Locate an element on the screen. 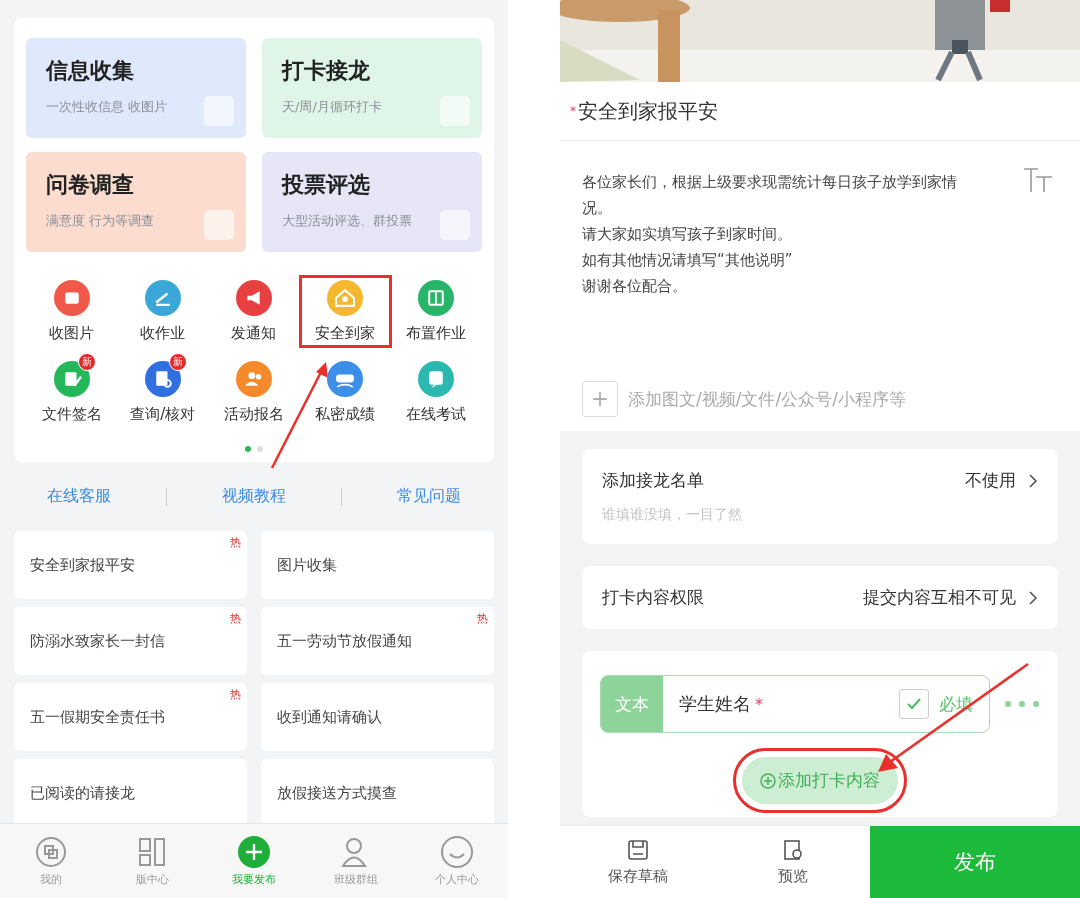 Image resolution: width=1080 pixels, height=898 pixels. save-draft-button: 保存草稿 is located at coordinates (637, 862).